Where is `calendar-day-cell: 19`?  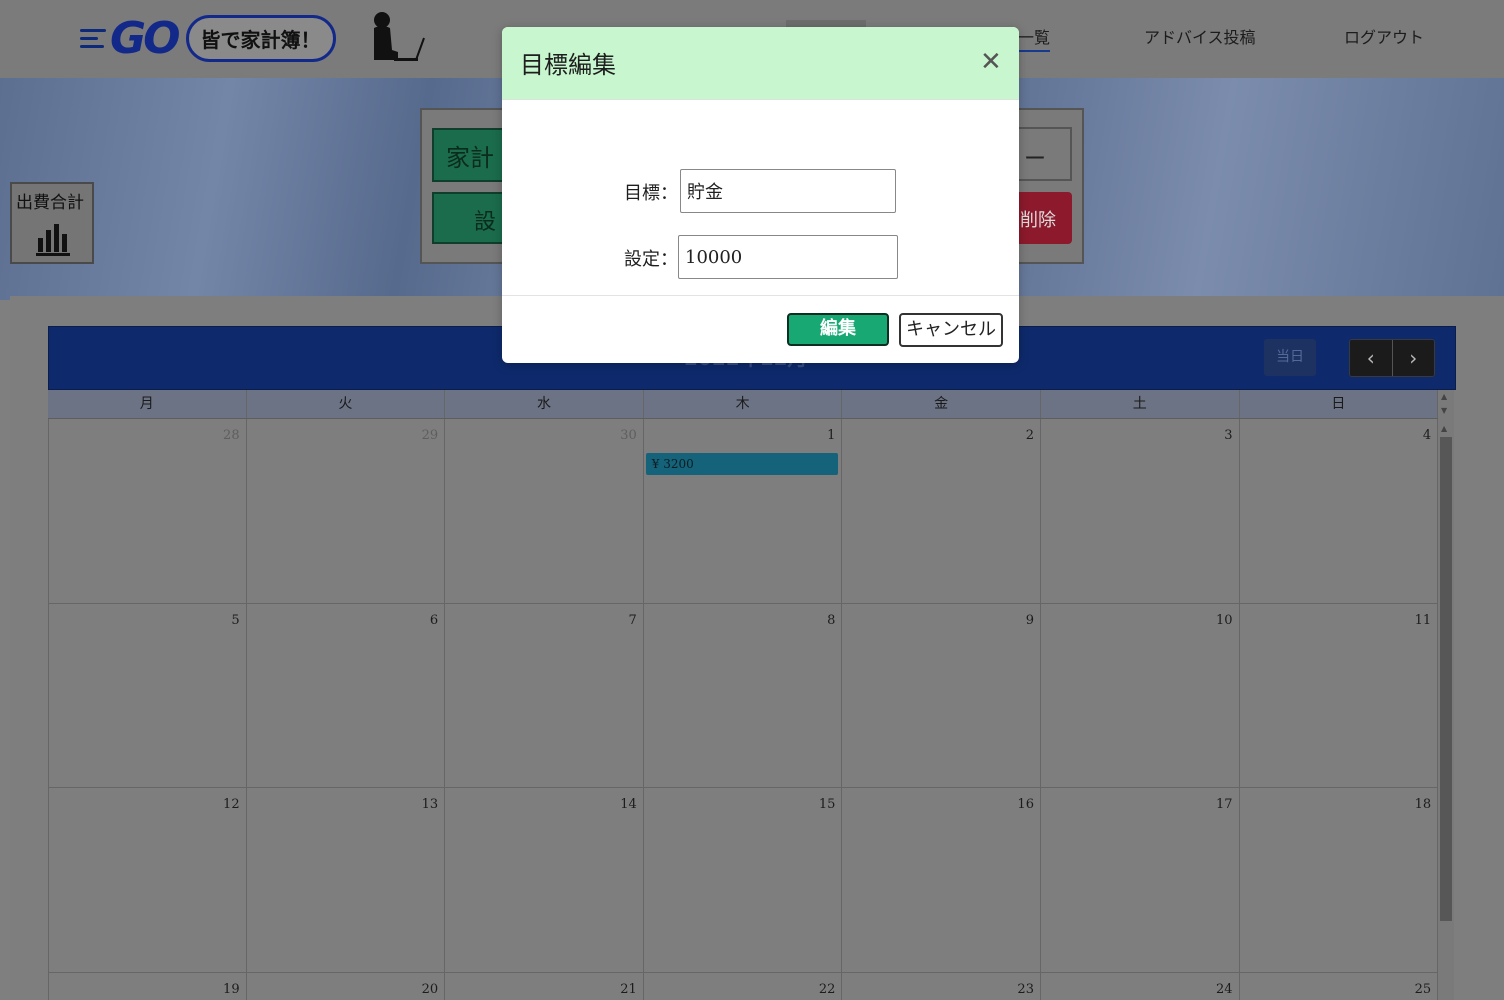
calendar-day-cell: 19 is located at coordinates (147, 986).